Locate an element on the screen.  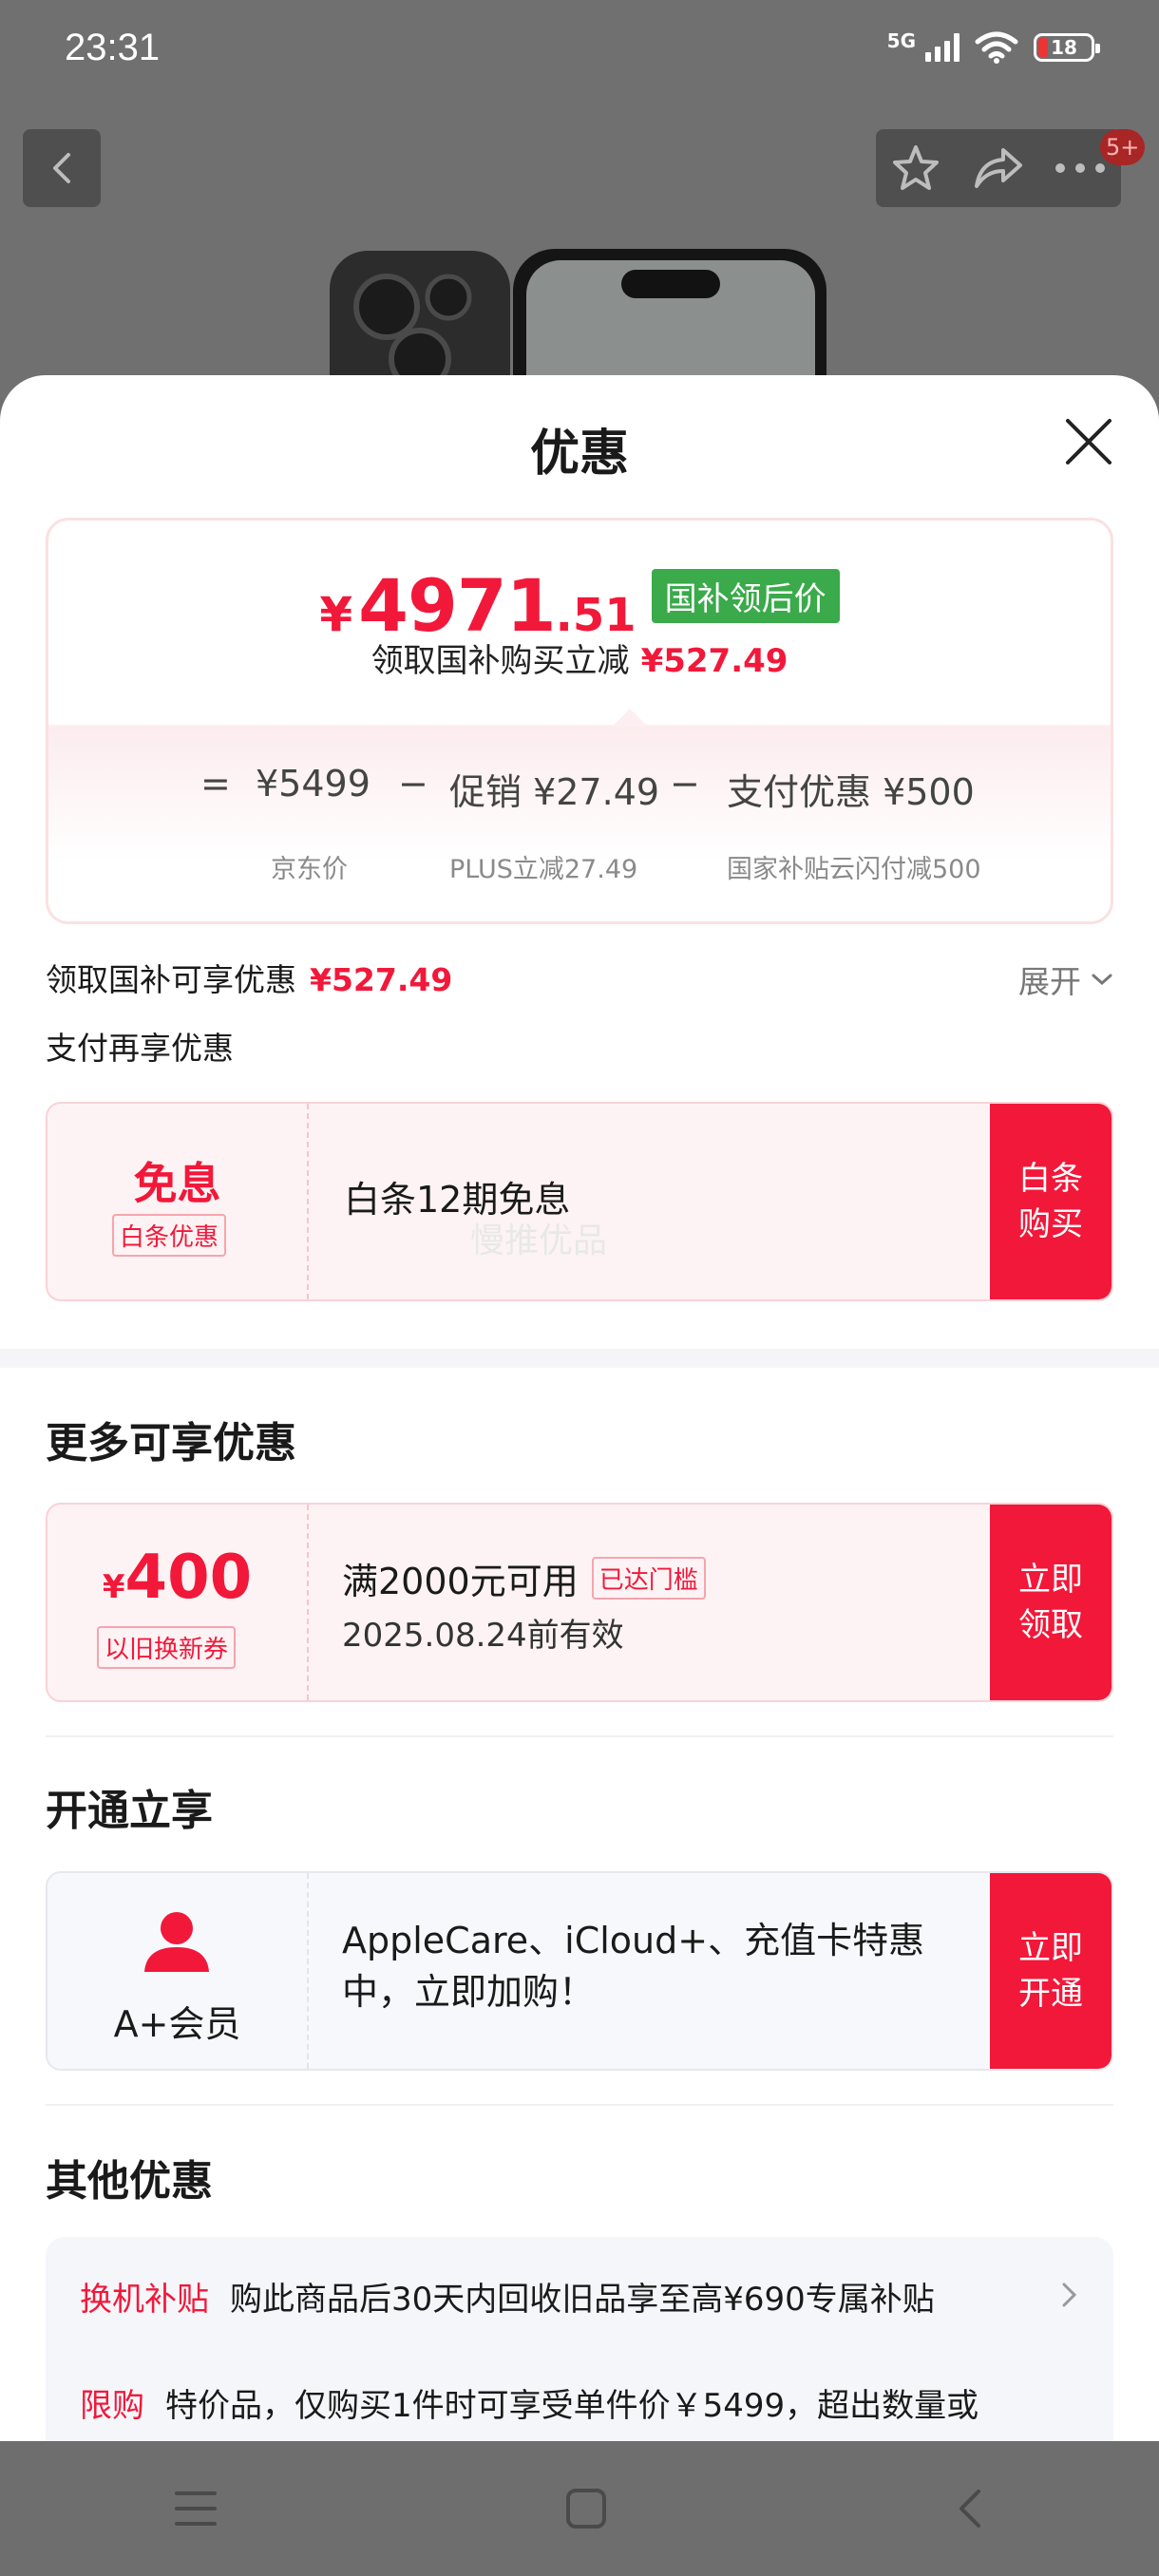
threshold-badge: 已达门槛 is located at coordinates (648, 1578).